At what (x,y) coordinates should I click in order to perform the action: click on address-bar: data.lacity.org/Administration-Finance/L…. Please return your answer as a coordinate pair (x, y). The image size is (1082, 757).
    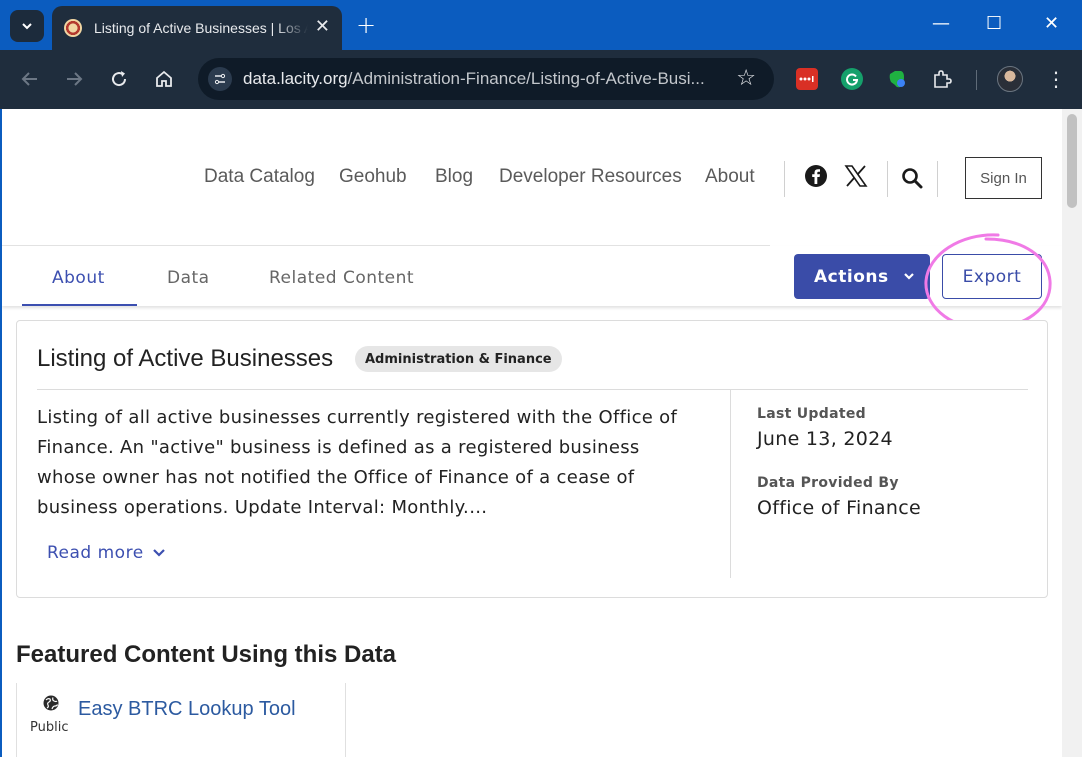
    Looking at the image, I should click on (486, 79).